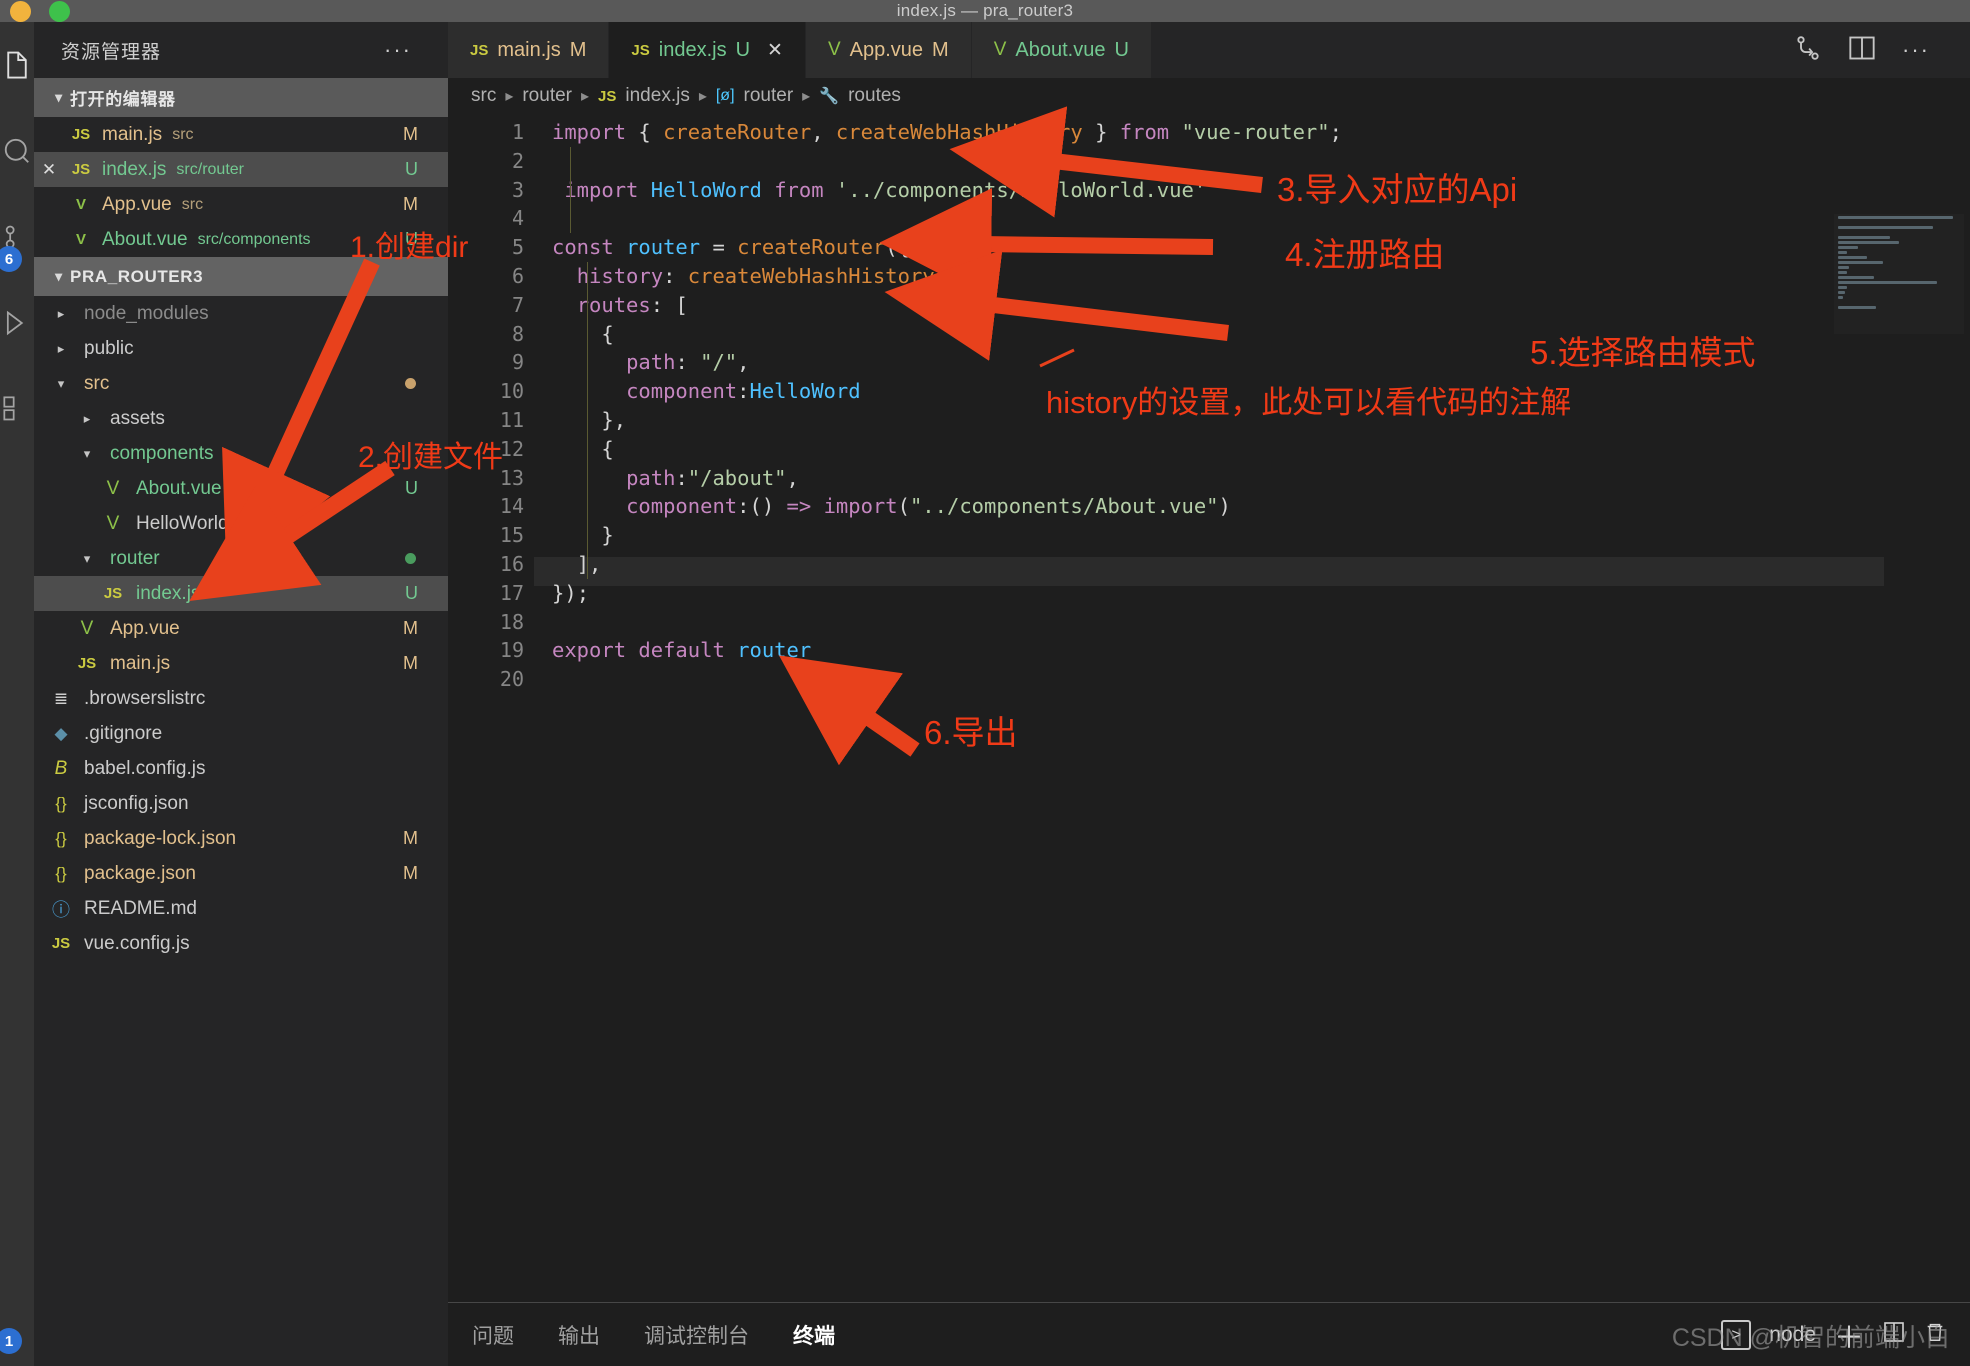 The width and height of the screenshot is (1970, 1366). What do you see at coordinates (20, 11) in the screenshot?
I see `minimize-window-button` at bounding box center [20, 11].